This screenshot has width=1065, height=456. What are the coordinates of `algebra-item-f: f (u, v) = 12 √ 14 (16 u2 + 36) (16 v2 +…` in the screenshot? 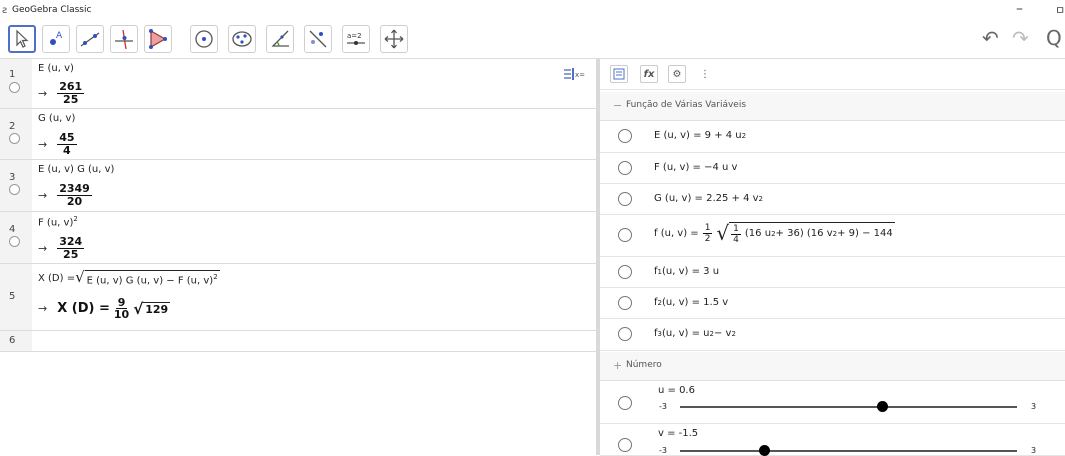 It's located at (832, 236).